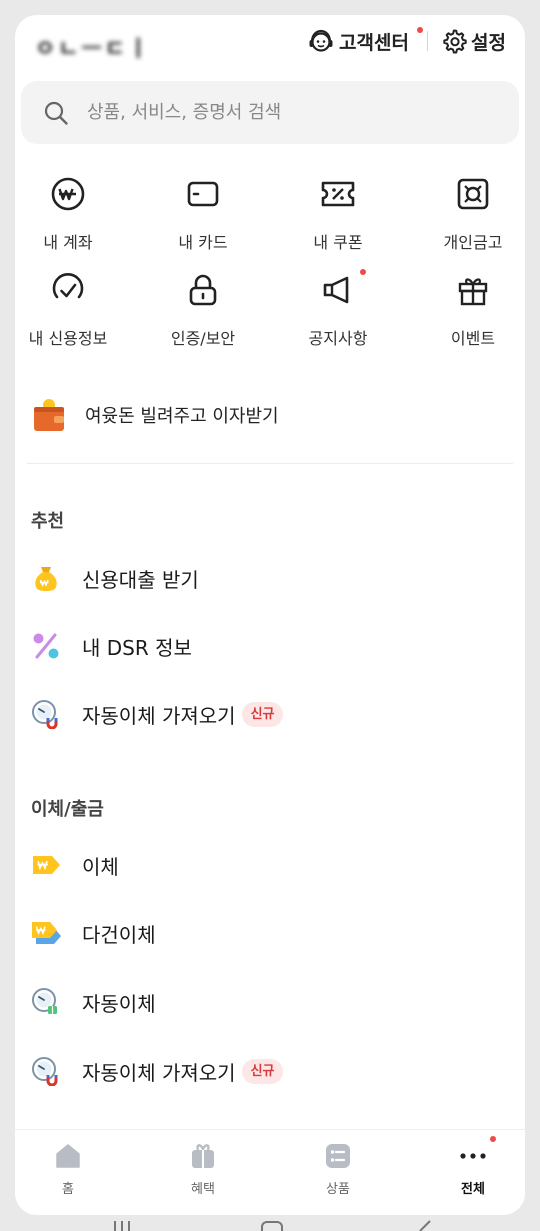 Image resolution: width=540 pixels, height=1231 pixels. I want to click on credit-check-icon, so click(68, 286).